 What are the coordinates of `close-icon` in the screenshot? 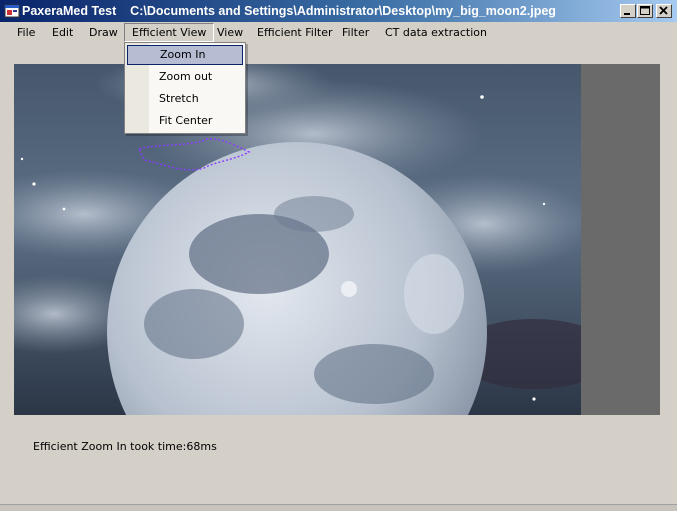 It's located at (663, 10).